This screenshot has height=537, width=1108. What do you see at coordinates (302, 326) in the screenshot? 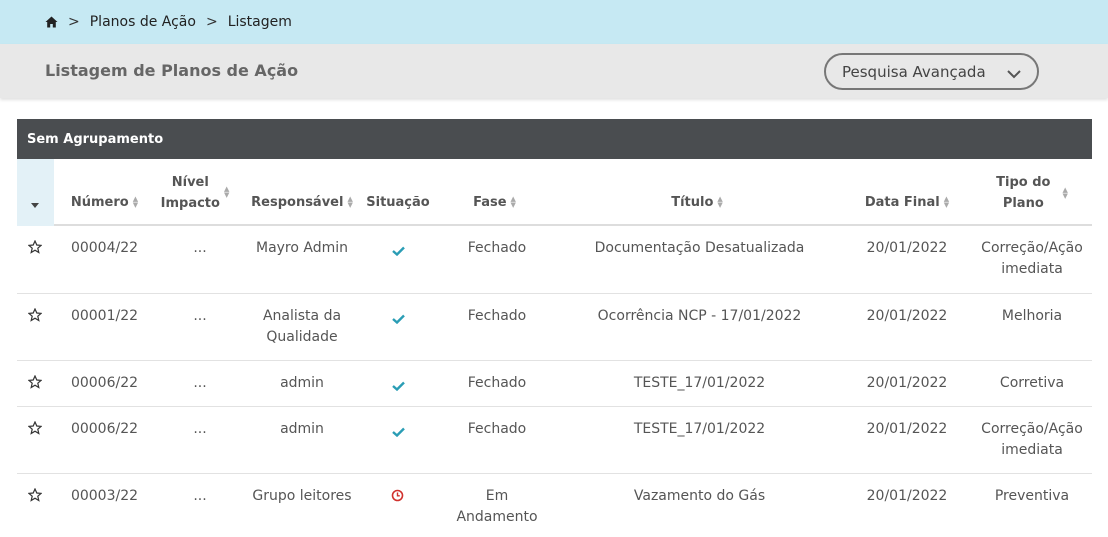
I see `cell-responsavel: Analista da Qualidade` at bounding box center [302, 326].